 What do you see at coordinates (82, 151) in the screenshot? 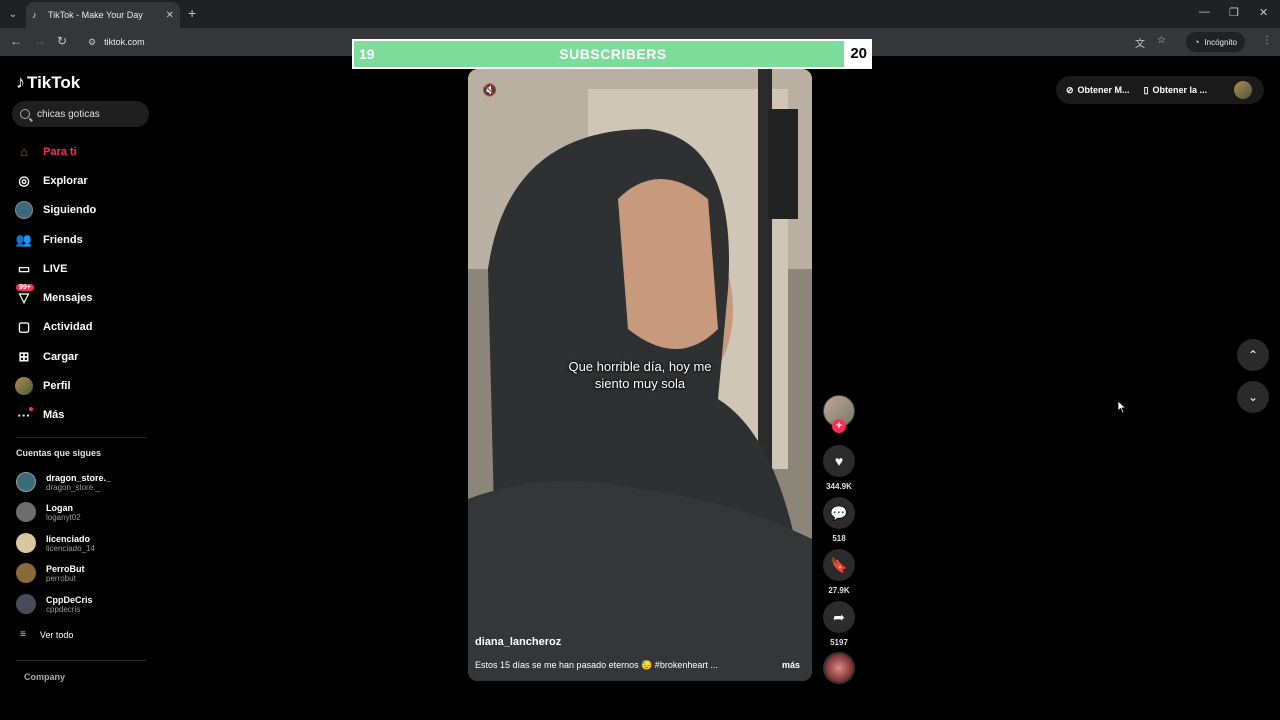
I see `sidebar-item-para-ti: ⌂ Para ti` at bounding box center [82, 151].